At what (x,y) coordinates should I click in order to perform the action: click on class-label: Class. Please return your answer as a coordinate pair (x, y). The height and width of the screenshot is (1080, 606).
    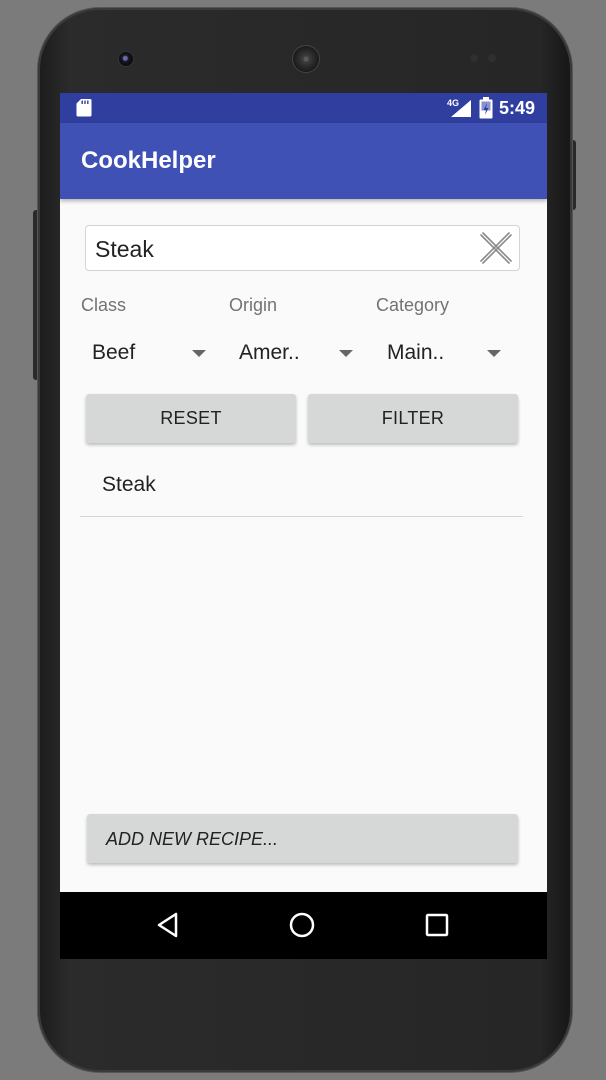
    Looking at the image, I should click on (104, 305).